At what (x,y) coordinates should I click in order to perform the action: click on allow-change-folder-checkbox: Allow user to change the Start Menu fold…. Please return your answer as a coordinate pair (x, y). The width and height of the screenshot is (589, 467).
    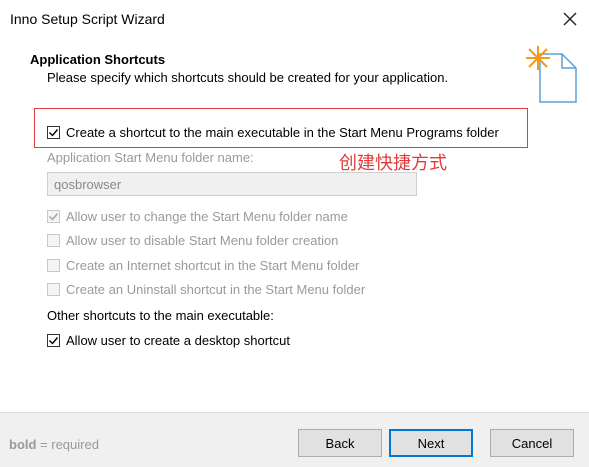
    Looking at the image, I should click on (197, 216).